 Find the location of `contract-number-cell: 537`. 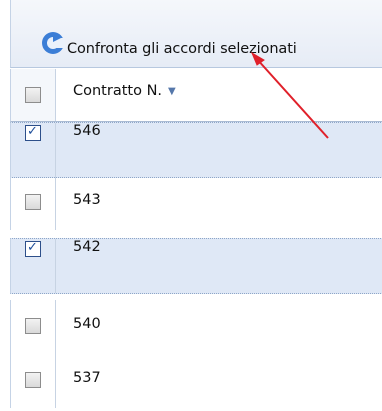

contract-number-cell: 537 is located at coordinates (87, 378).